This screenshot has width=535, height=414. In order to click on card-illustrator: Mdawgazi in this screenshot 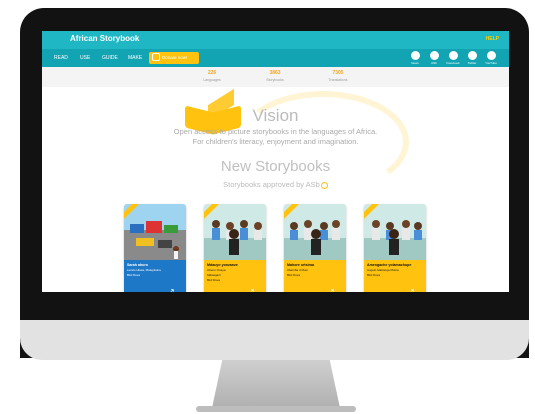, I will do `click(214, 275)`.